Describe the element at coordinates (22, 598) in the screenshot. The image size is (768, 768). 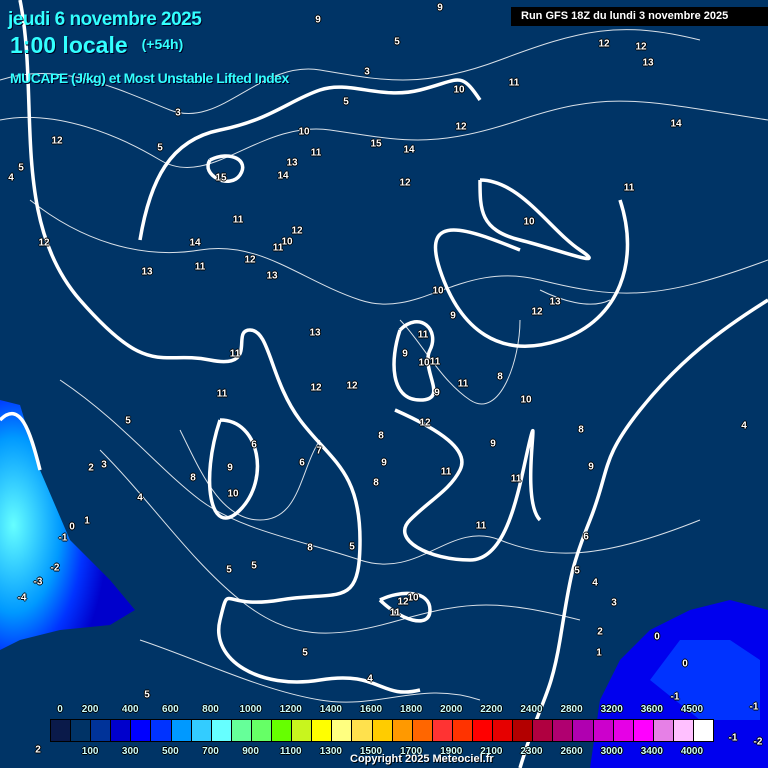
I see `contour-label: -4` at that location.